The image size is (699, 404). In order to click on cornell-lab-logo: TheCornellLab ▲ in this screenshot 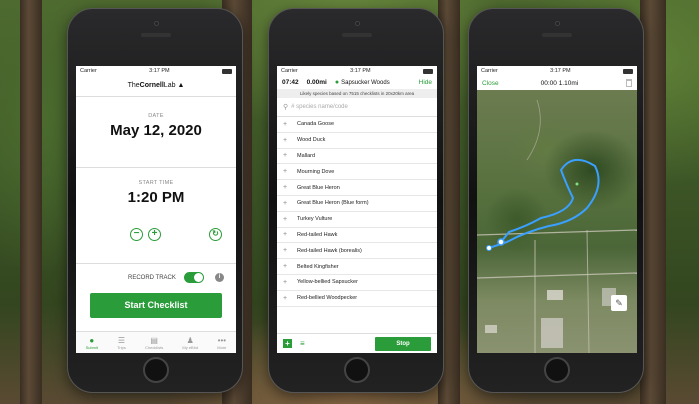, I will do `click(156, 89)`.